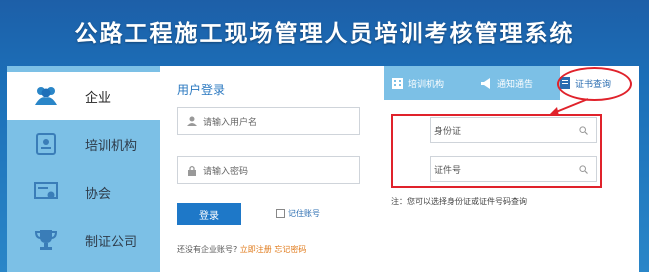 Image resolution: width=649 pixels, height=272 pixels. I want to click on username-placeholder: 请输入用户名, so click(230, 122).